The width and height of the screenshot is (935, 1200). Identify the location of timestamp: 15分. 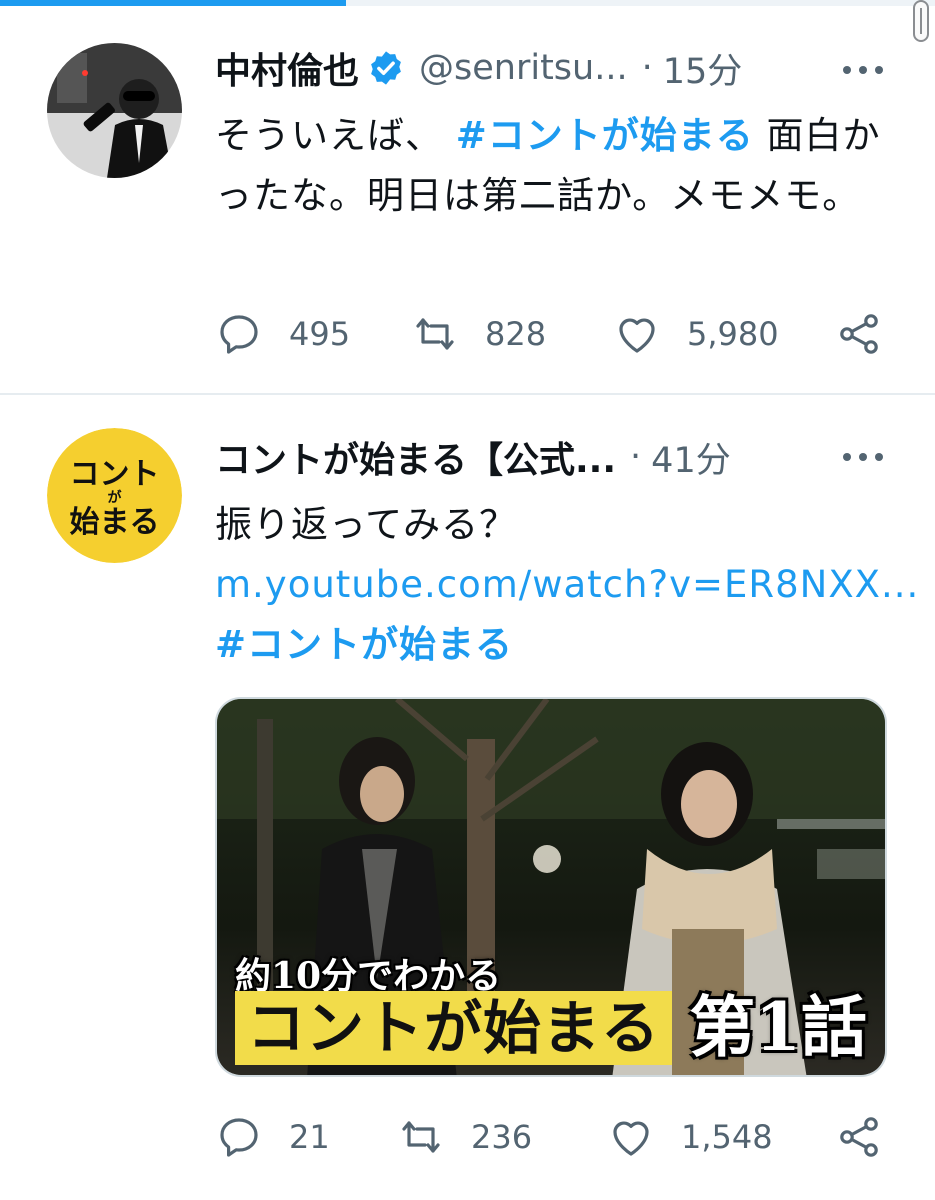
(703, 68).